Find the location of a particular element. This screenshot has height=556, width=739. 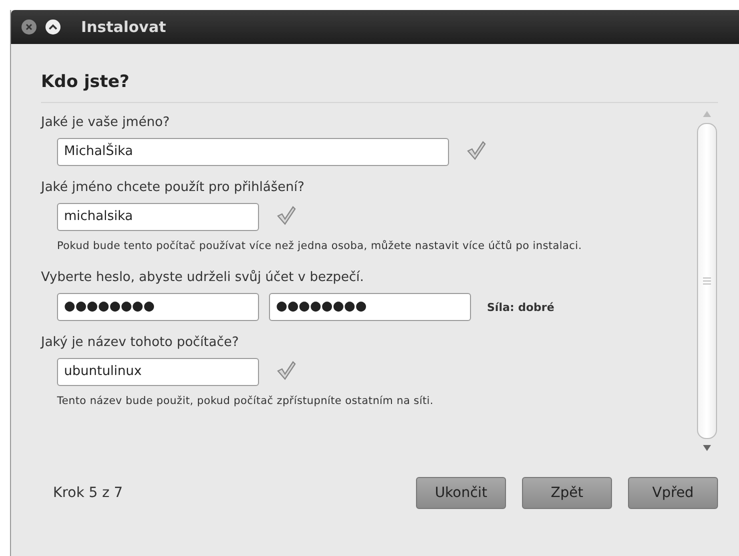

input-field: MichalŠika is located at coordinates (253, 152).